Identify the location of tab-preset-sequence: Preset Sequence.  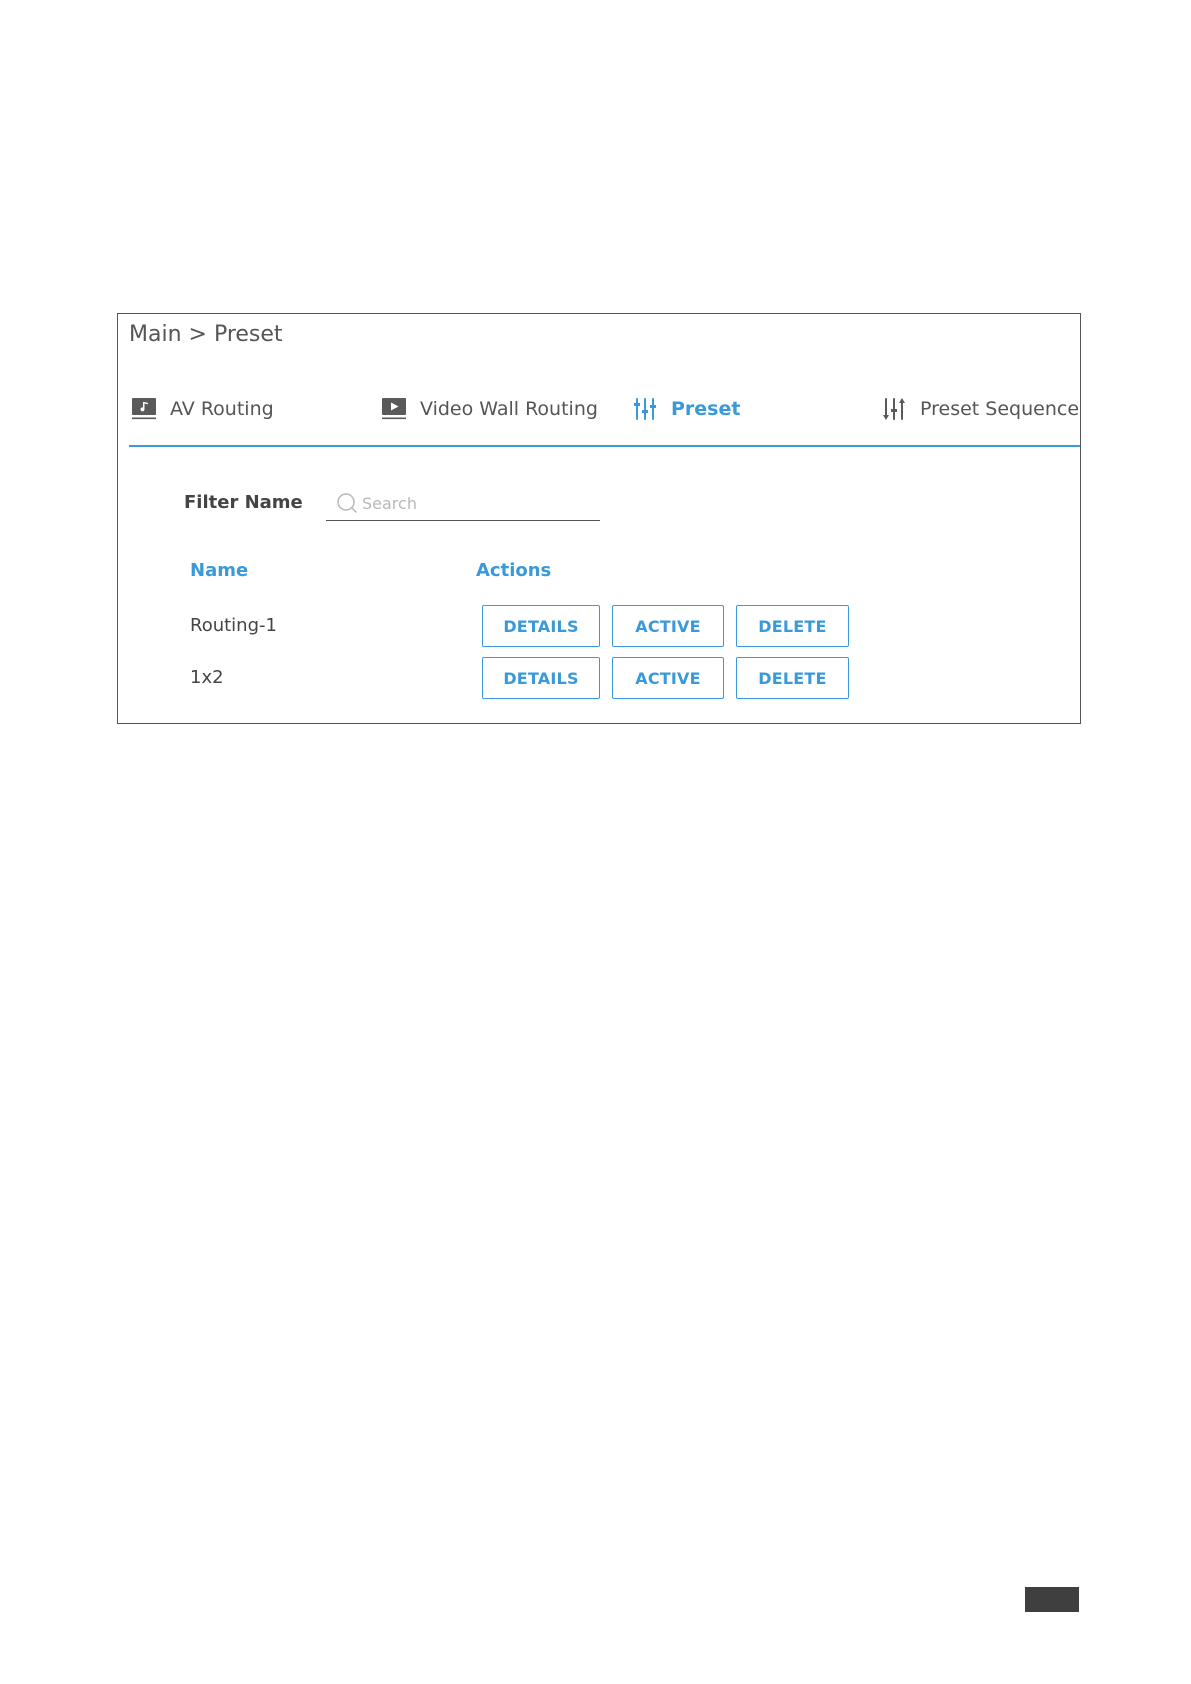
(979, 409).